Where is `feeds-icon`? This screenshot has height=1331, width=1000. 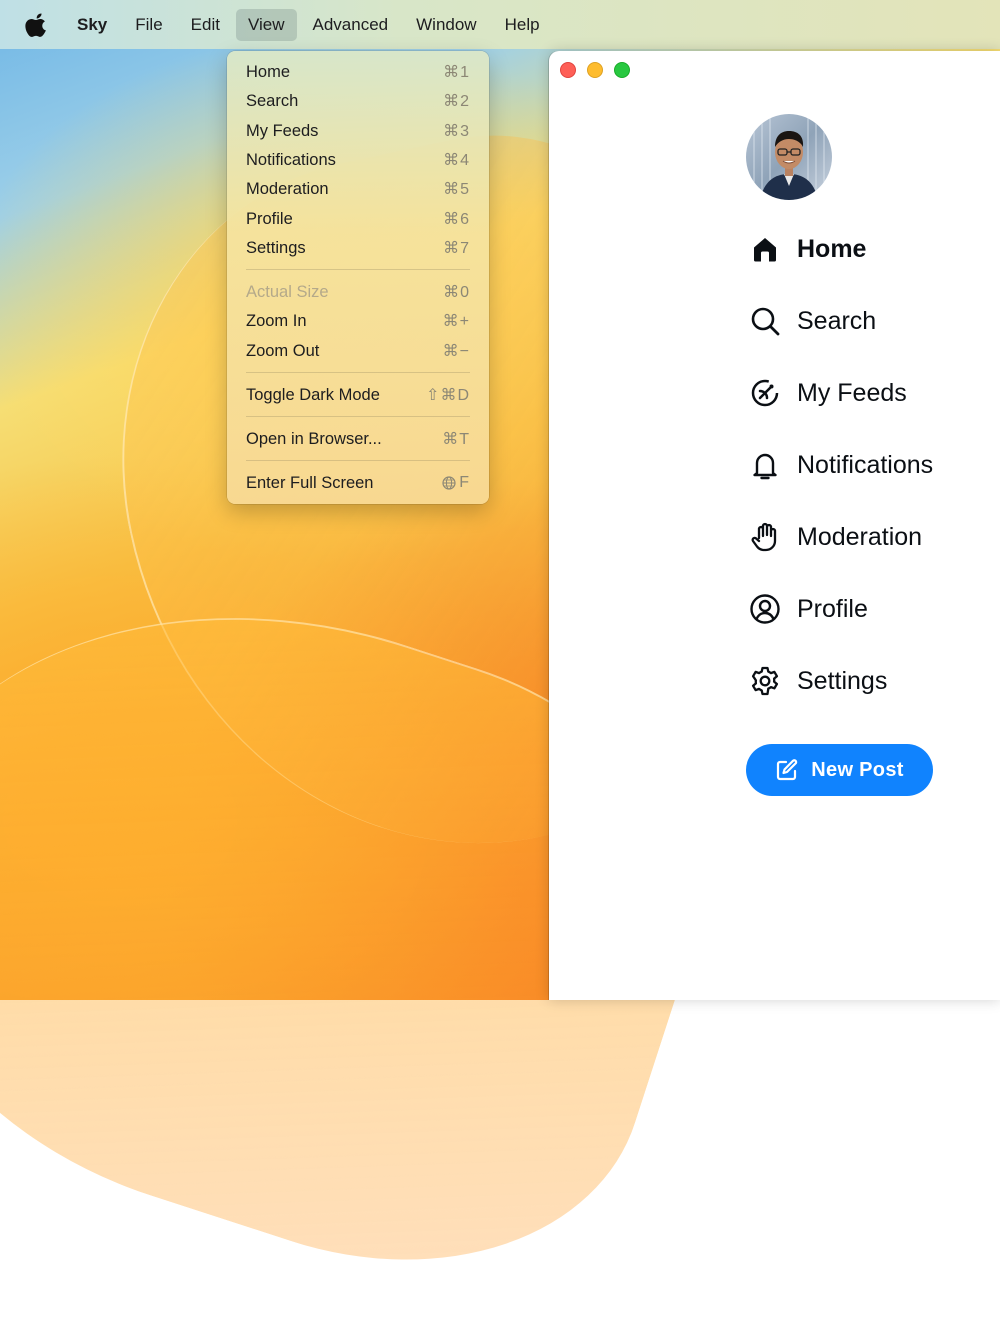
feeds-icon is located at coordinates (765, 393).